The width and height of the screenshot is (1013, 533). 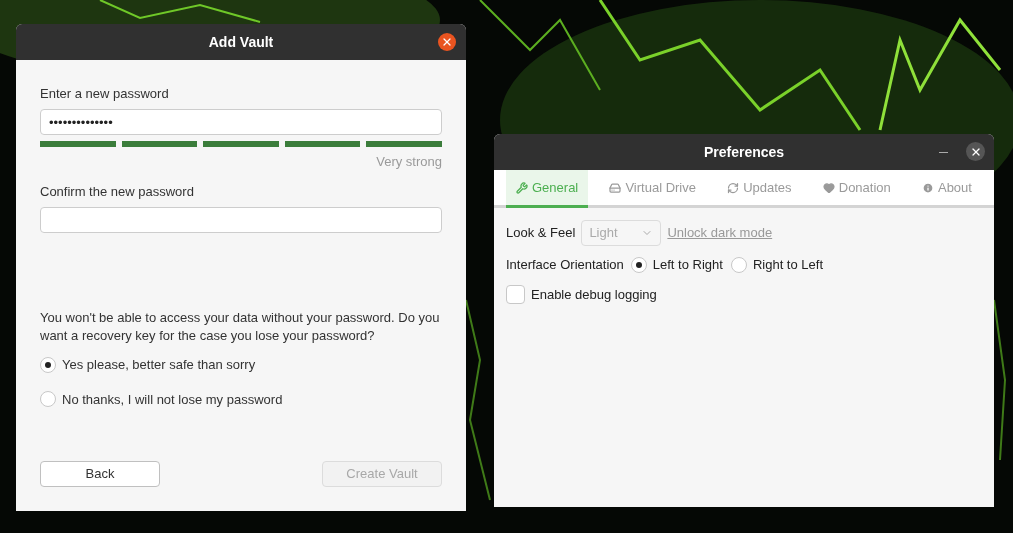 What do you see at coordinates (240, 327) in the screenshot?
I see `recovery-question: You won't be able to access your data without your password. Do you want a recovery key for the case you lose your password?` at bounding box center [240, 327].